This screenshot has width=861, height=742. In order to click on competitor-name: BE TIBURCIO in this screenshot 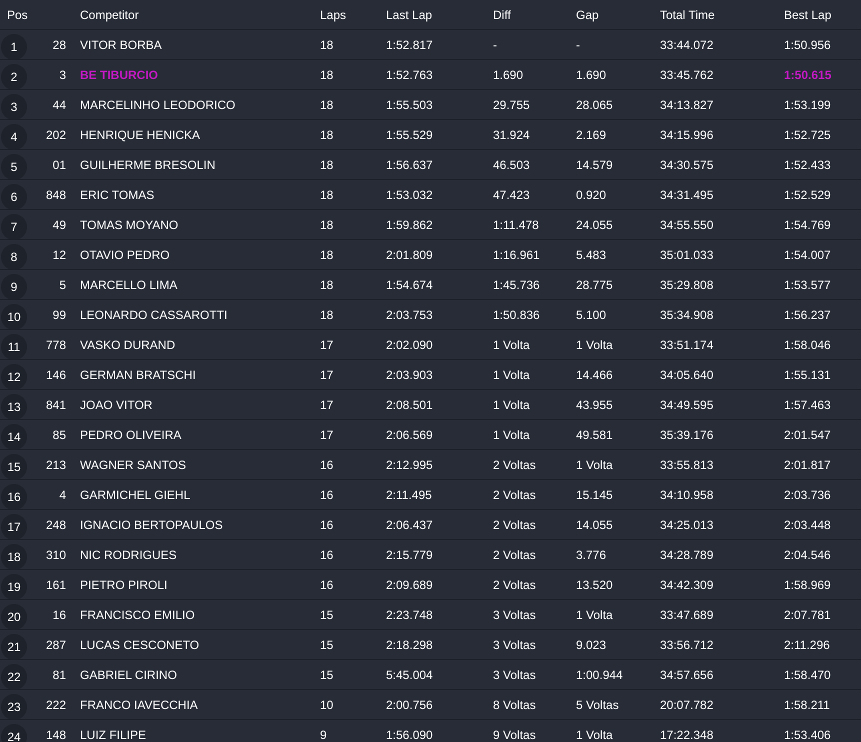, I will do `click(119, 75)`.